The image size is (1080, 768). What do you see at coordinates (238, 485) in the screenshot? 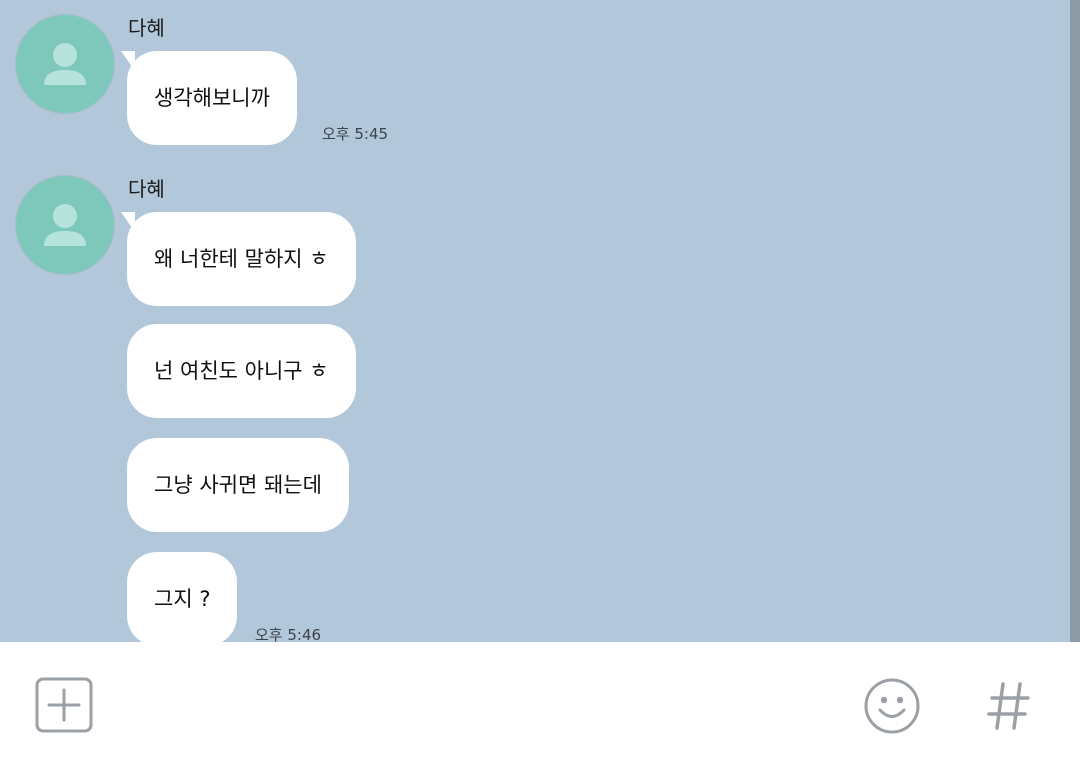
I see `message-bubble: 그냥 사귀면 돼는데` at bounding box center [238, 485].